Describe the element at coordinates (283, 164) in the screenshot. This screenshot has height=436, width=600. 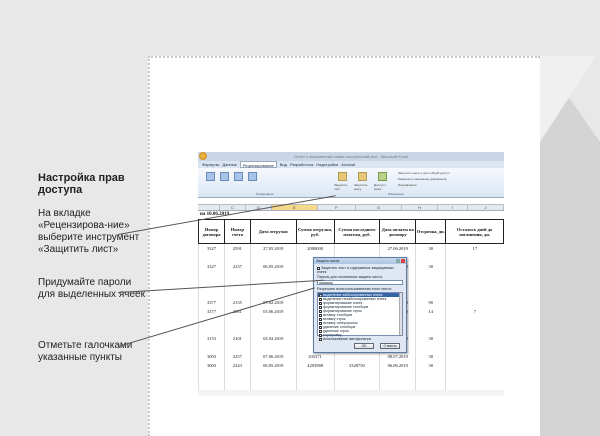
I see `tab-view: Вид` at that location.